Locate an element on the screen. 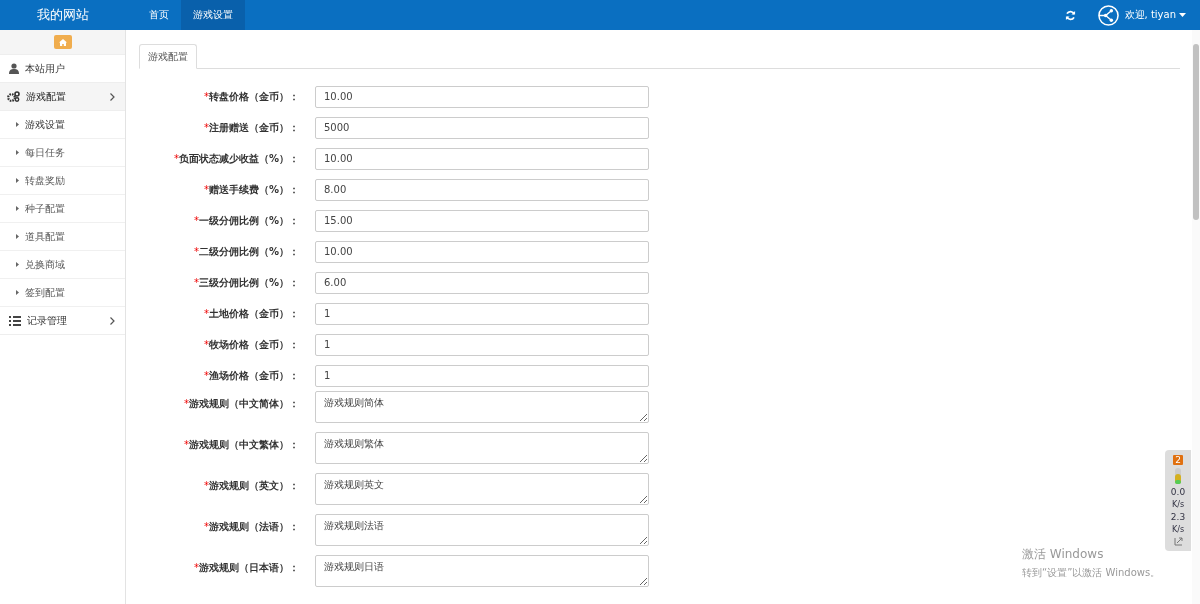  input-field: 6.00 is located at coordinates (482, 282).